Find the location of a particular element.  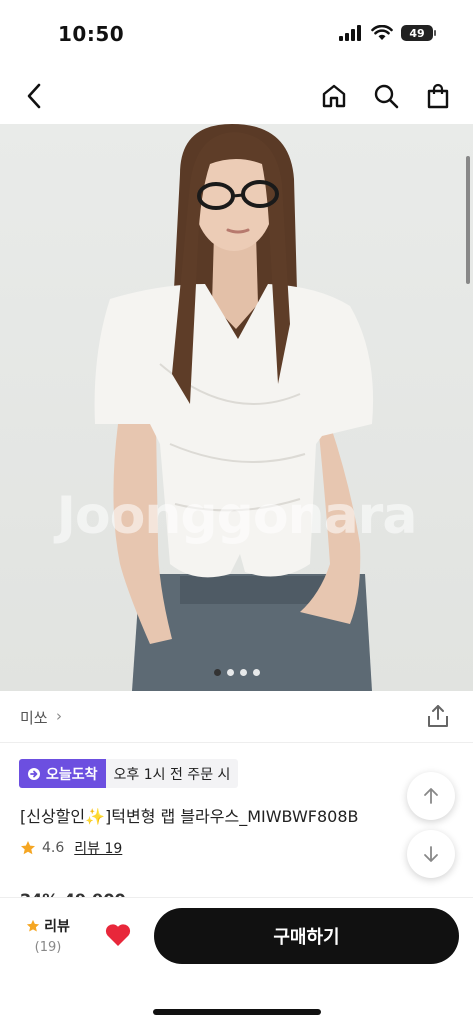

carousel-dots is located at coordinates (236, 672).